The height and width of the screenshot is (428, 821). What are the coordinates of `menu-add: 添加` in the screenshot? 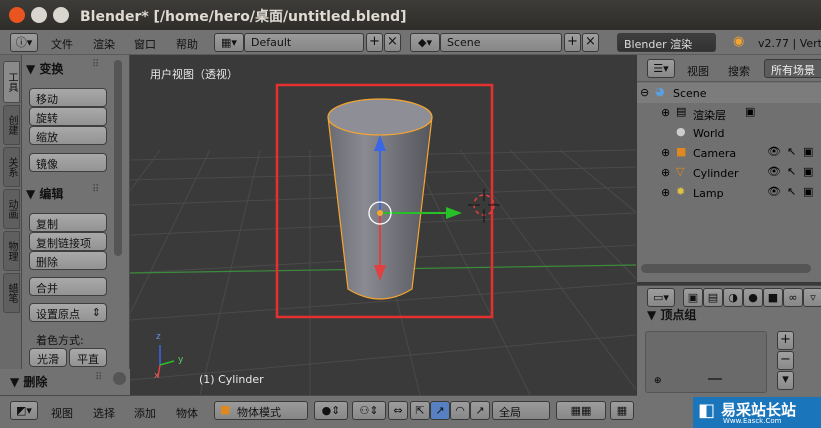 It's located at (145, 413).